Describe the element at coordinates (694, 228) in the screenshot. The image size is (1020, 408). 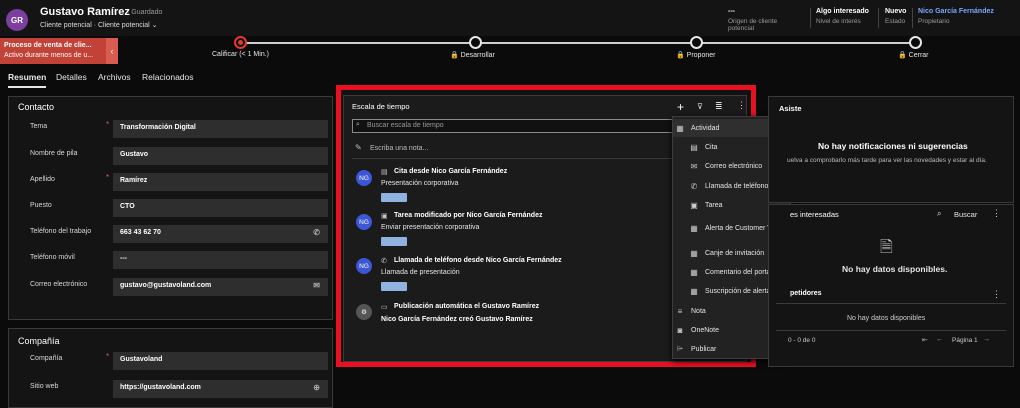
I see `customer-voice-icon: ▦` at that location.